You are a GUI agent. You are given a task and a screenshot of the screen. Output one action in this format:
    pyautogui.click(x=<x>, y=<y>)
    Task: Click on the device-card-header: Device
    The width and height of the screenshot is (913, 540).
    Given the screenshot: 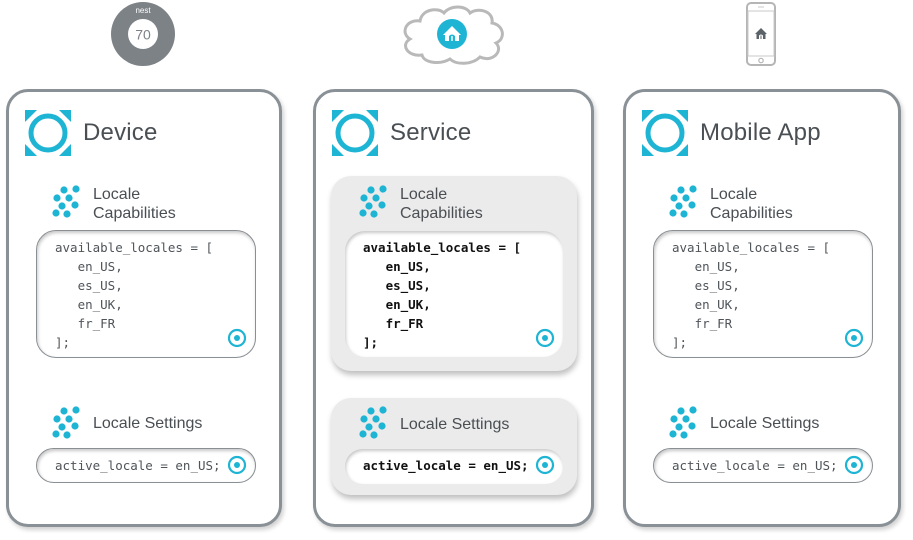 What is the action you would take?
    pyautogui.click(x=91, y=133)
    